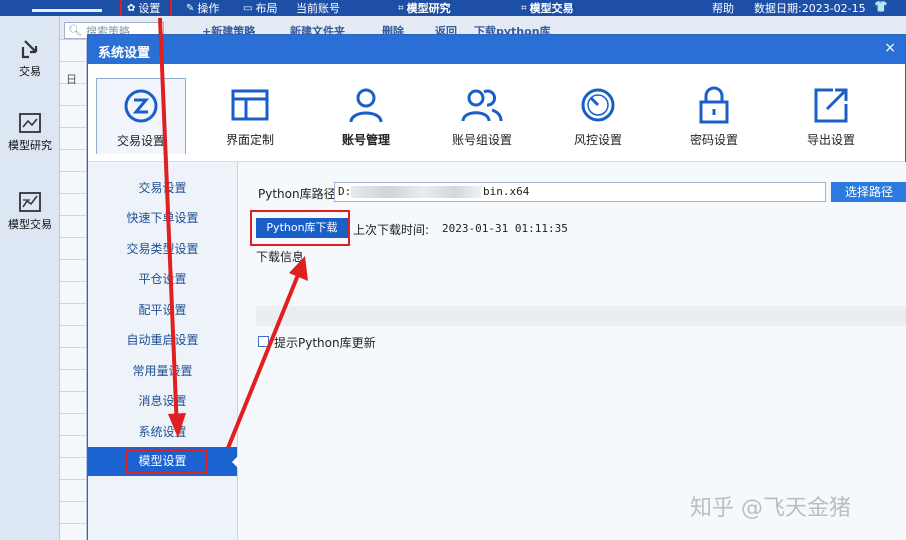 The height and width of the screenshot is (540, 906). What do you see at coordinates (424, 8) in the screenshot?
I see `menu-model-research: ⌗ 模型研究` at bounding box center [424, 8].